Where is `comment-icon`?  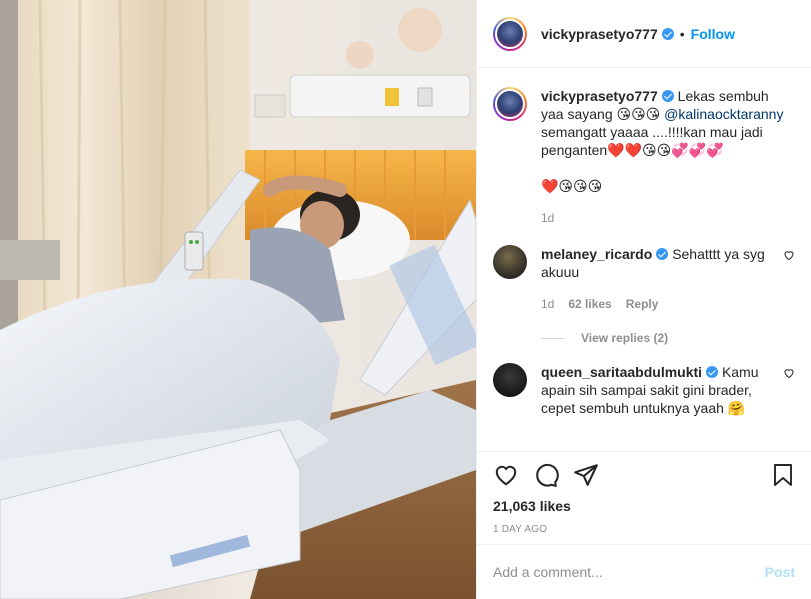 comment-icon is located at coordinates (546, 475).